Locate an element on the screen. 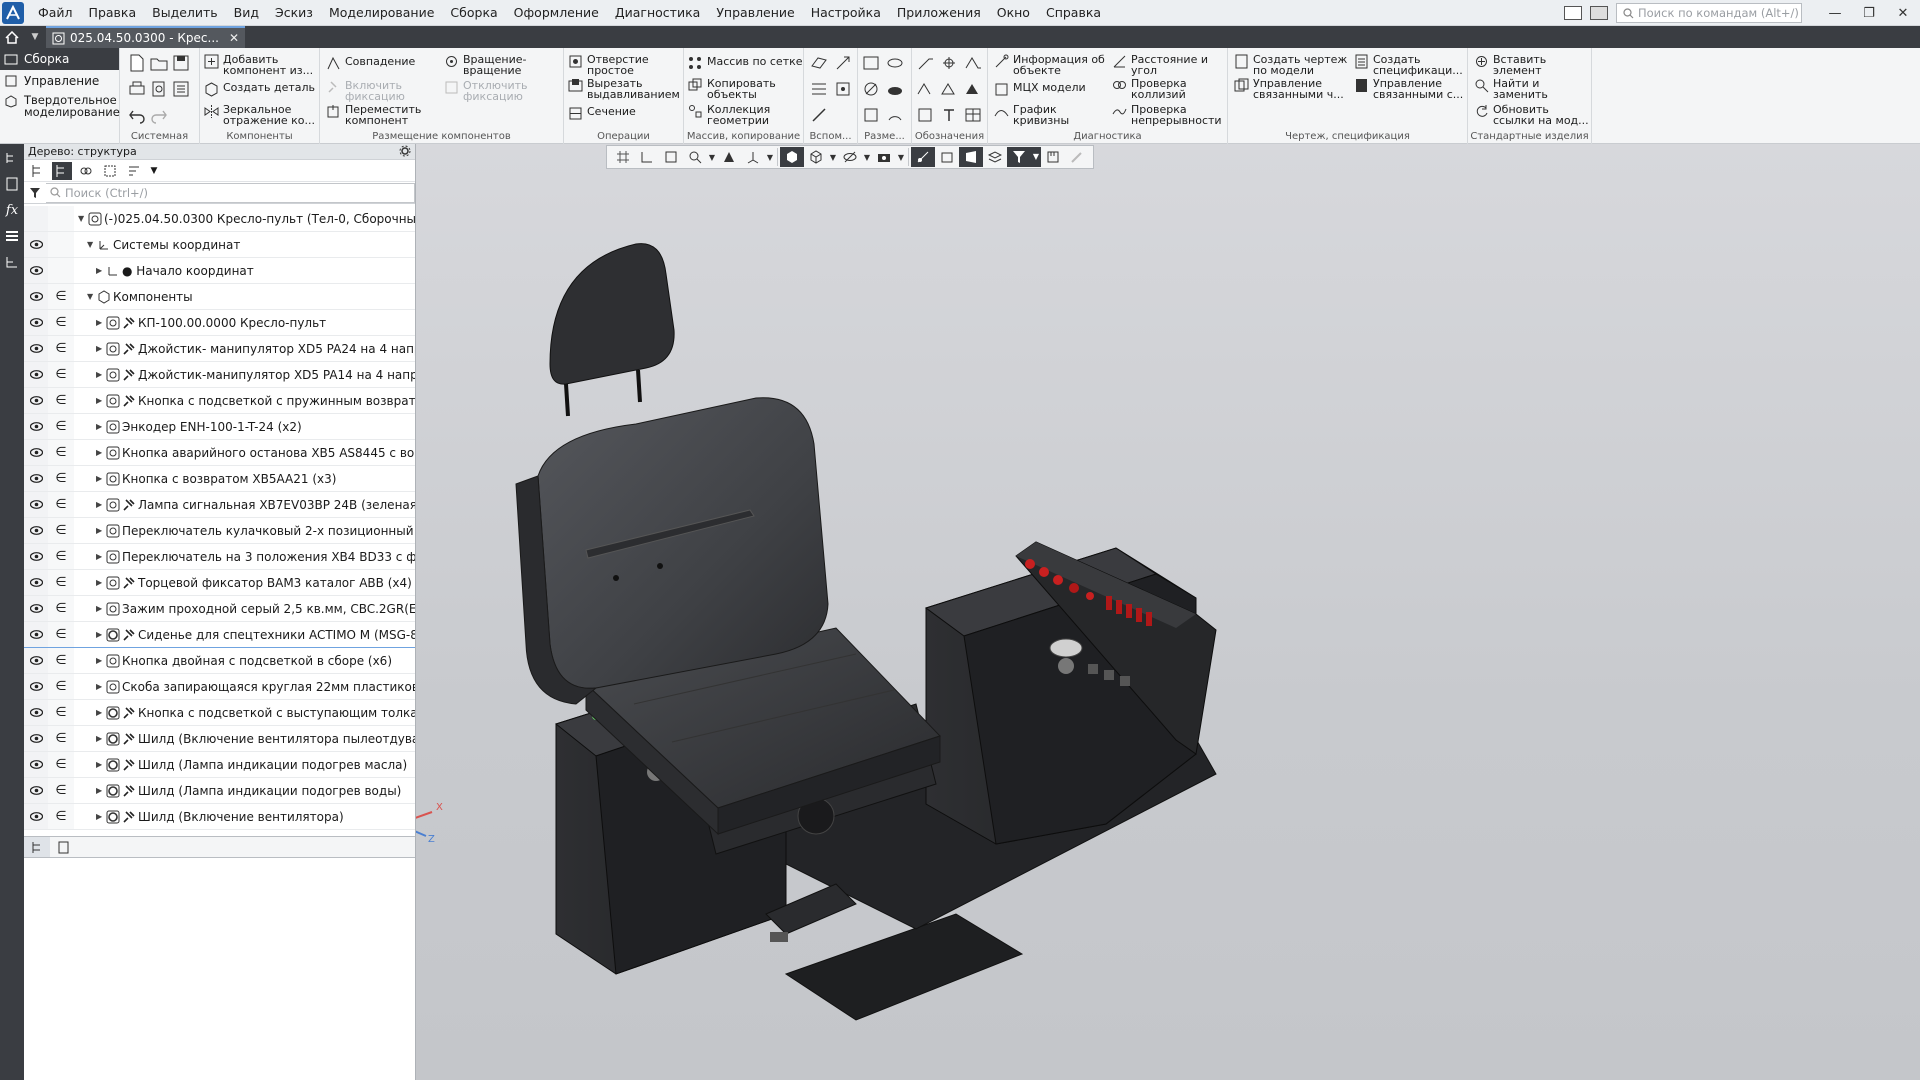  chamfer-dimension-icon is located at coordinates (871, 115).